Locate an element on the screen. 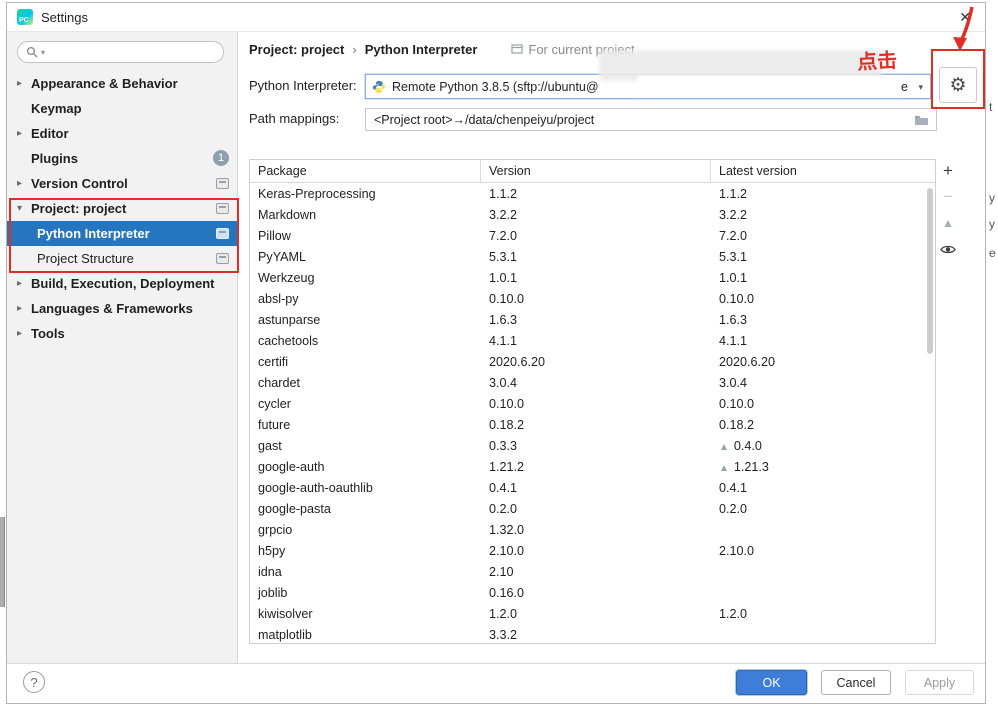 The width and height of the screenshot is (998, 712). package-row: astunparse 1.6.3 1.6.3 is located at coordinates (592, 319).